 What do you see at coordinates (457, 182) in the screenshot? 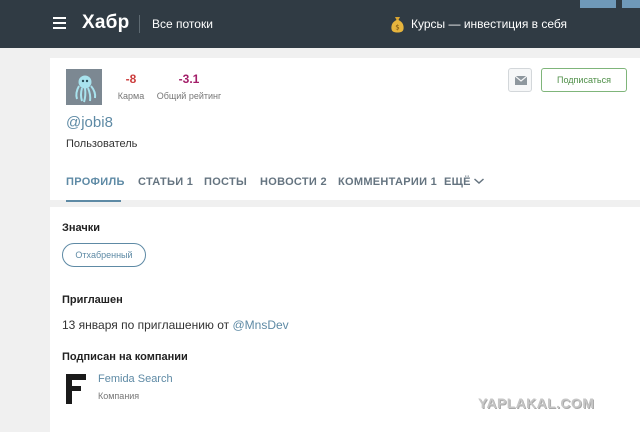
I see `tab-more: ЕЩЁ` at bounding box center [457, 182].